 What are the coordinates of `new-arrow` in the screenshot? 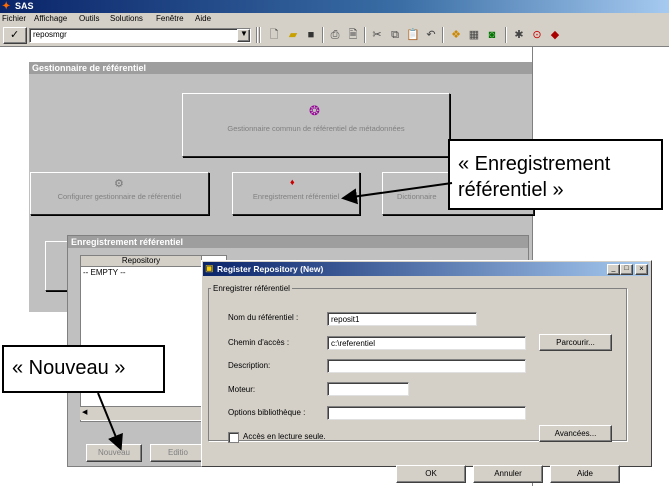 It's located at (110, 421).